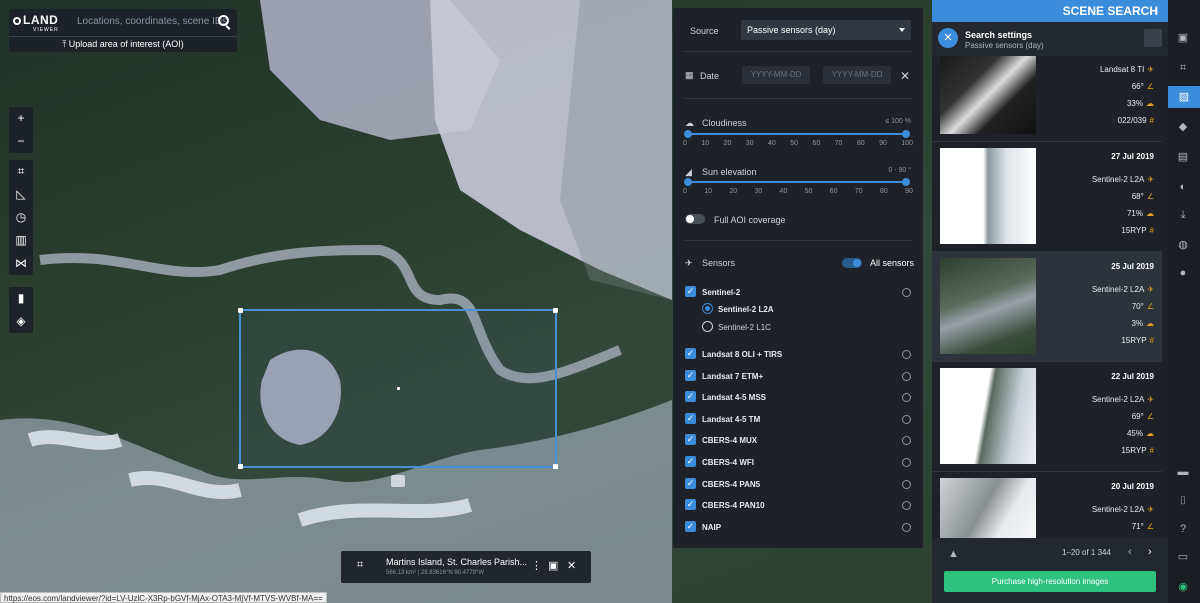  What do you see at coordinates (826, 30) in the screenshot?
I see `source-select: Passive sensors (day)` at bounding box center [826, 30].